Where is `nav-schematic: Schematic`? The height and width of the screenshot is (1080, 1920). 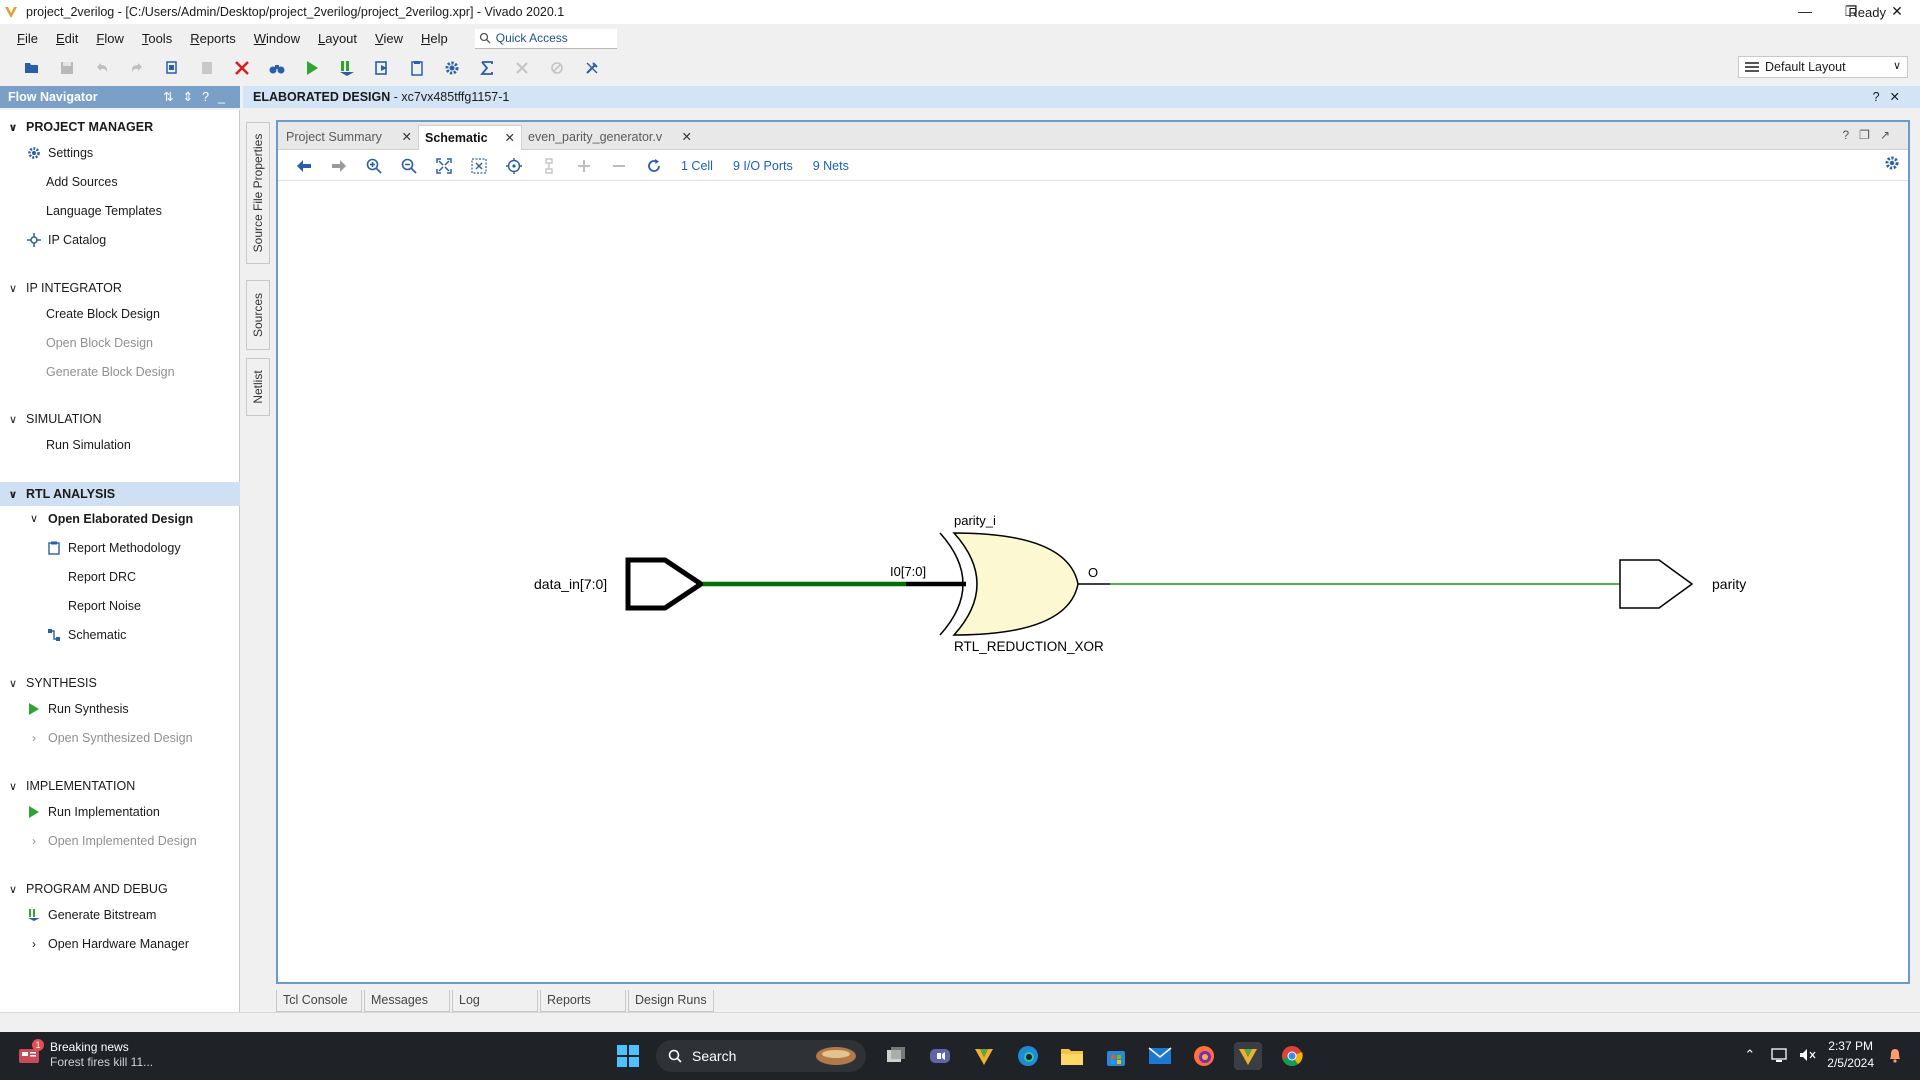
nav-schematic: Schematic is located at coordinates (86, 635).